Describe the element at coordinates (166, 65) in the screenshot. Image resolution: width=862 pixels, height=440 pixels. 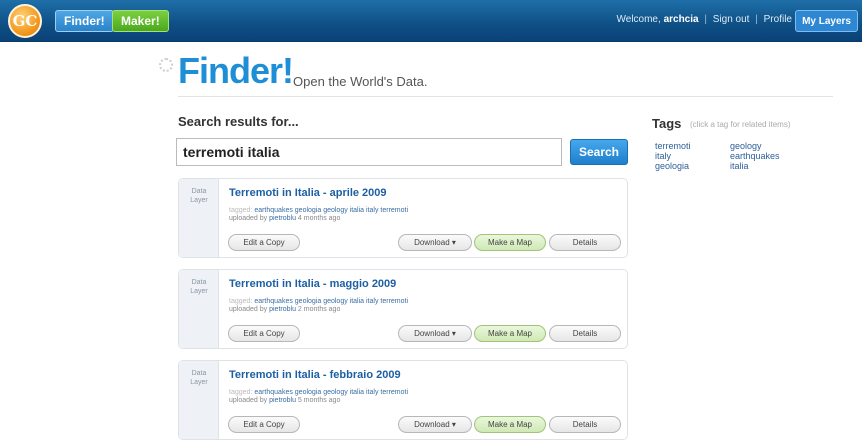
I see `gear-icon` at that location.